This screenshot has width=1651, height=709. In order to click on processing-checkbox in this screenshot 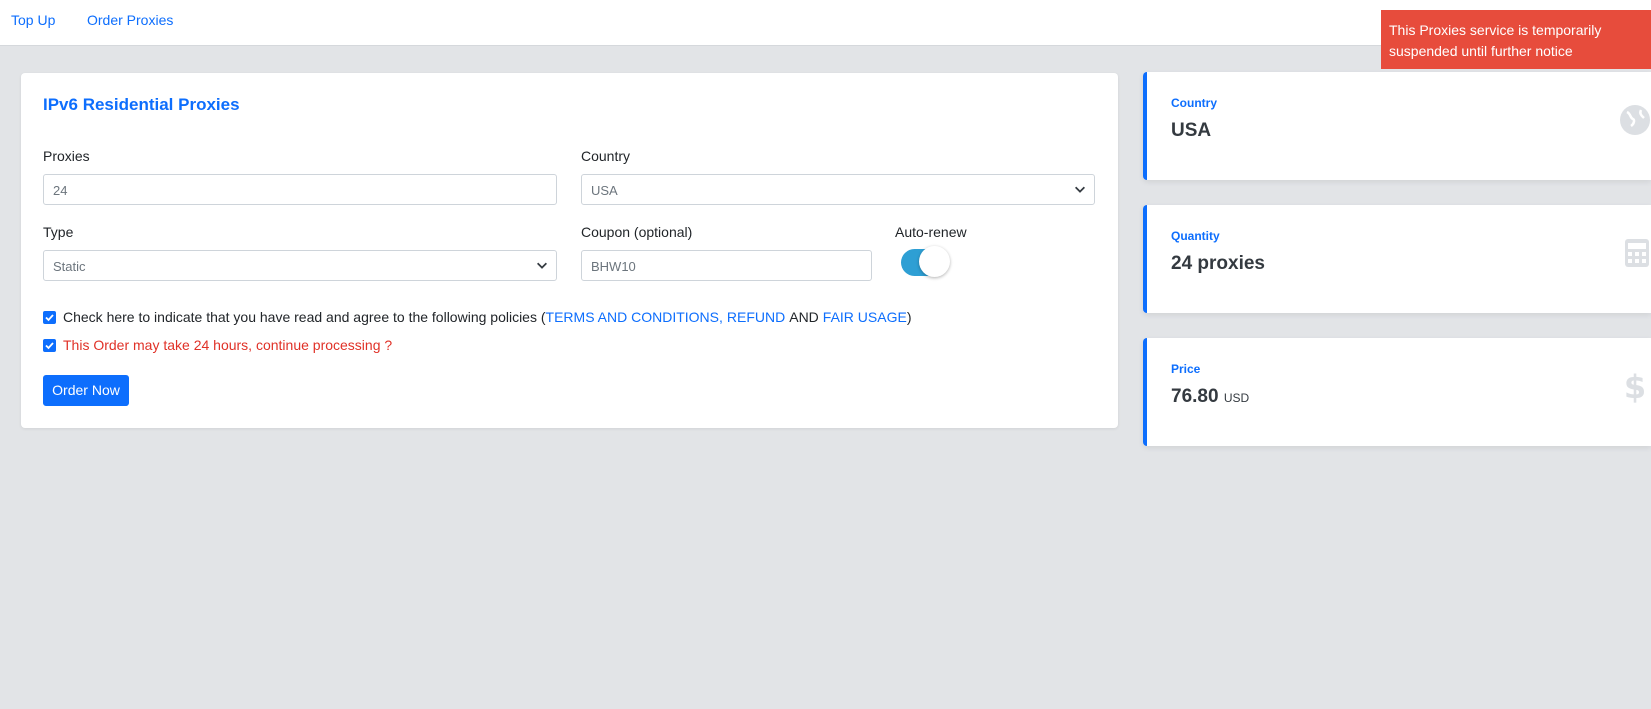, I will do `click(49, 345)`.